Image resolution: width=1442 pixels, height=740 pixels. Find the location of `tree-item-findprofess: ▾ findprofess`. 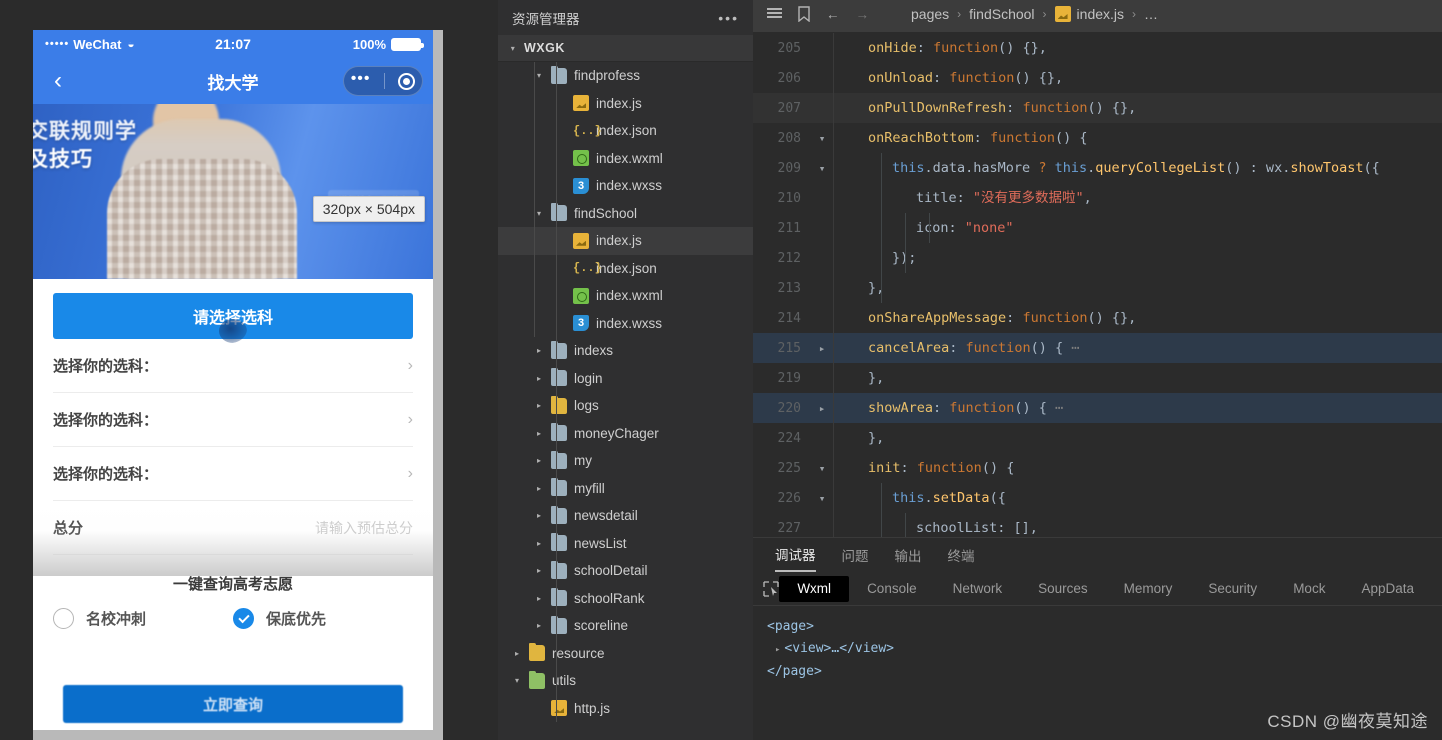

tree-item-findprofess: ▾ findprofess is located at coordinates (625, 76).